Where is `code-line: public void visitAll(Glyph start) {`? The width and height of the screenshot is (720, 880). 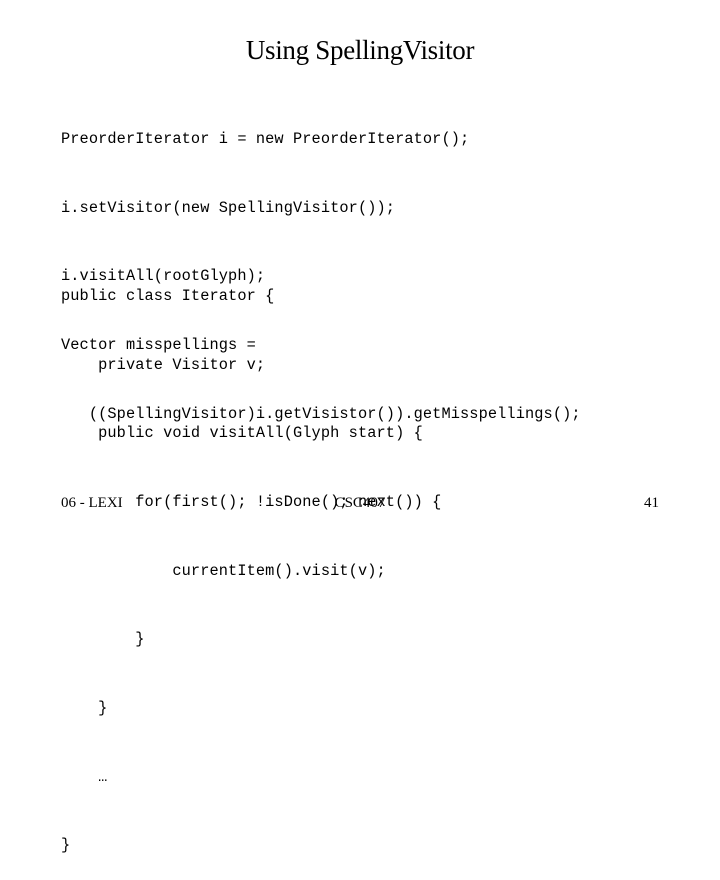 code-line: public void visitAll(Glyph start) { is located at coordinates (242, 433).